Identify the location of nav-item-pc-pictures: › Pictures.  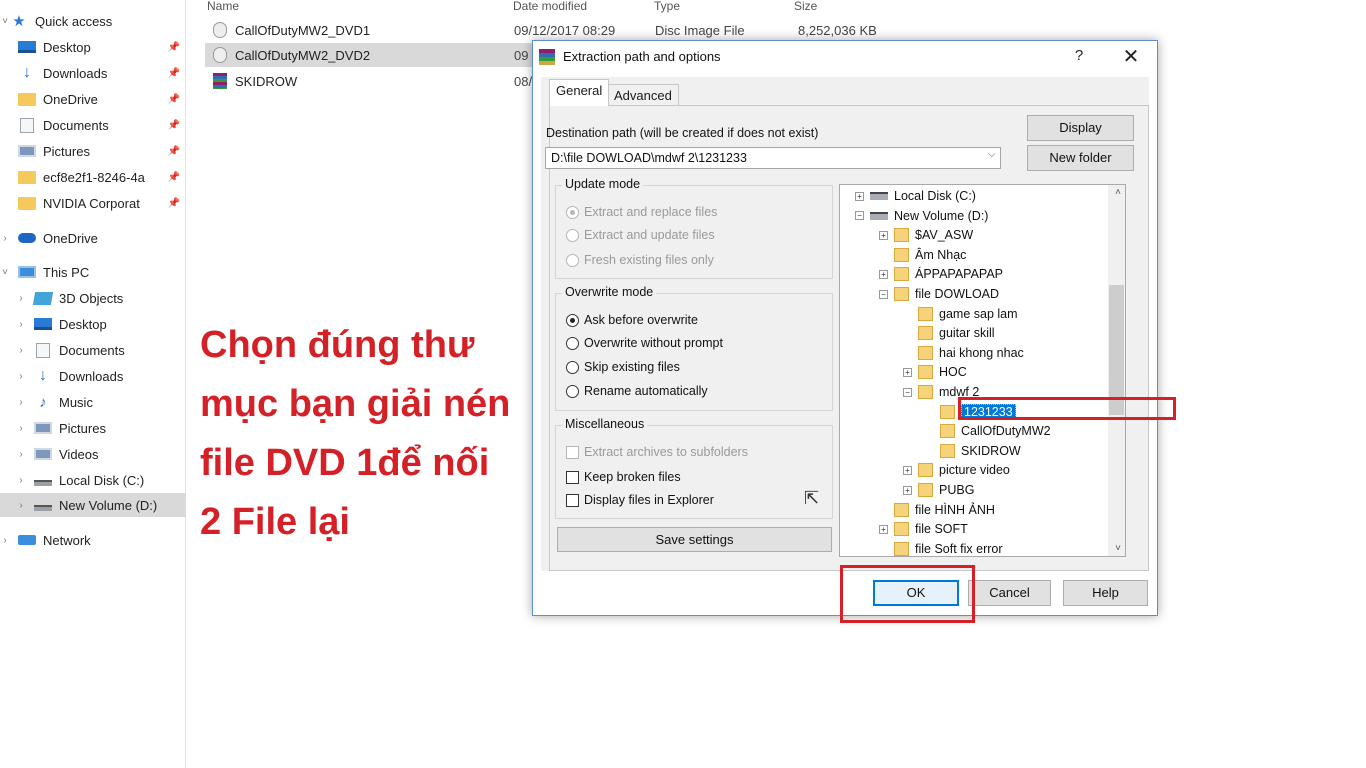
(93, 428).